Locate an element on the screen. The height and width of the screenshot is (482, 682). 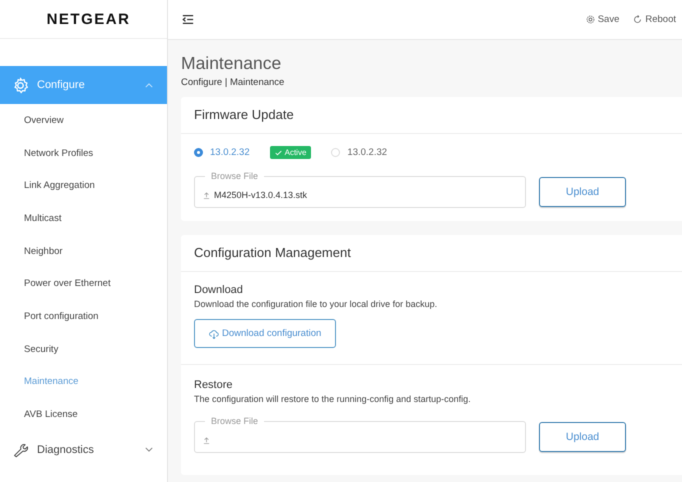
card-title: Configuration Management is located at coordinates (431, 253).